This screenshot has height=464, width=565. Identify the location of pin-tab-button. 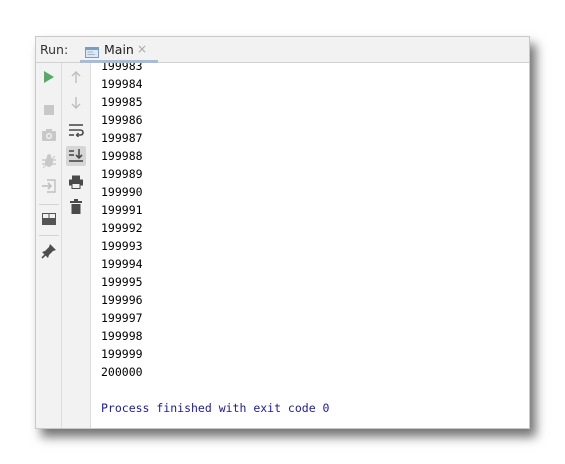
(49, 253).